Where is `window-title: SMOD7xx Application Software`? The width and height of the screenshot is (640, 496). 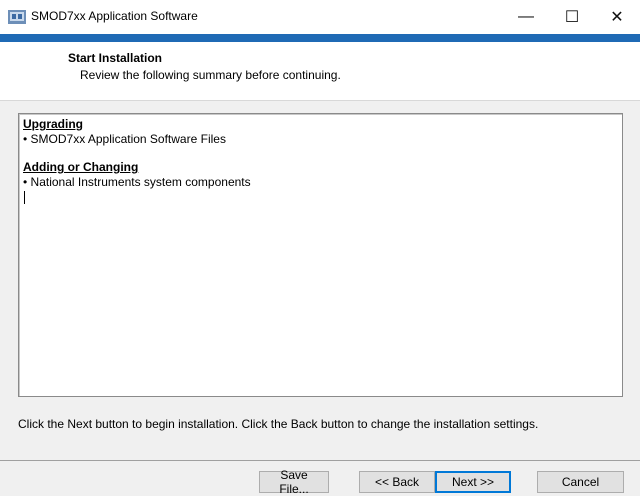
window-title: SMOD7xx Application Software is located at coordinates (114, 16).